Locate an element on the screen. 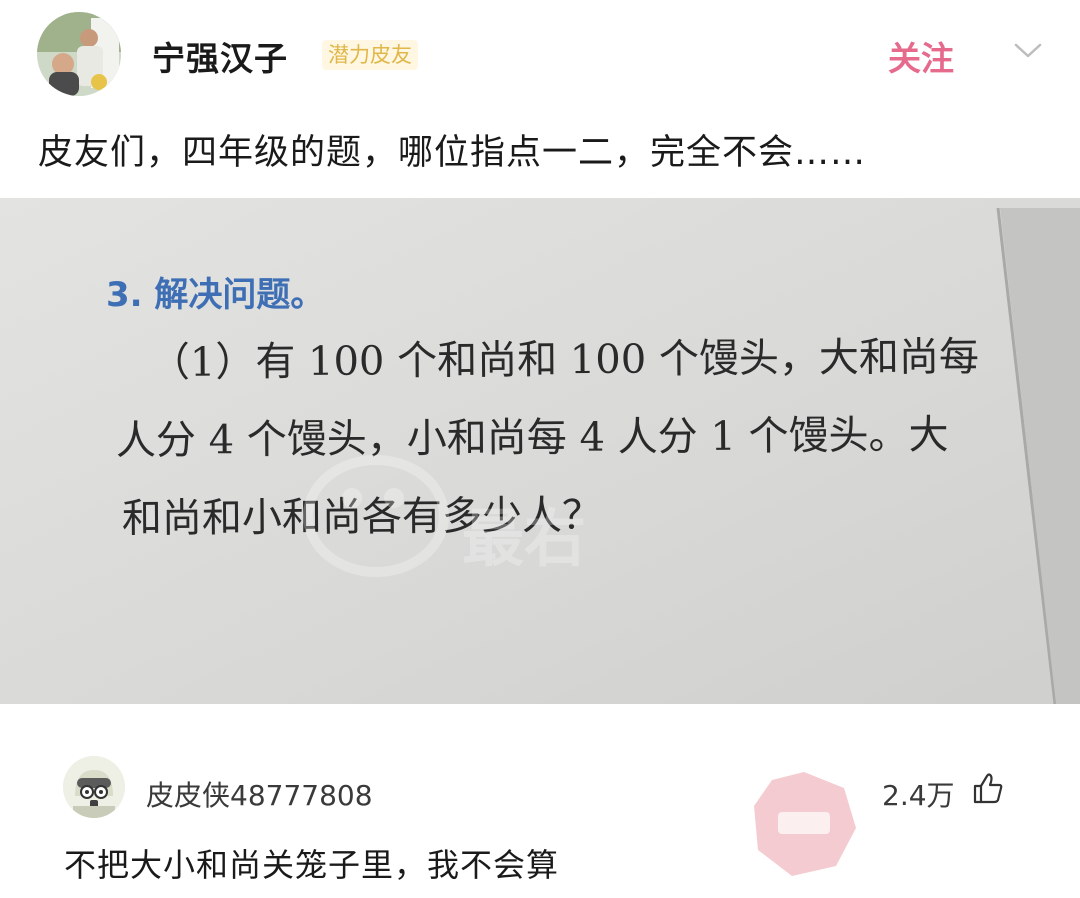 The height and width of the screenshot is (898, 1080). like-count: 2.4万 is located at coordinates (918, 795).